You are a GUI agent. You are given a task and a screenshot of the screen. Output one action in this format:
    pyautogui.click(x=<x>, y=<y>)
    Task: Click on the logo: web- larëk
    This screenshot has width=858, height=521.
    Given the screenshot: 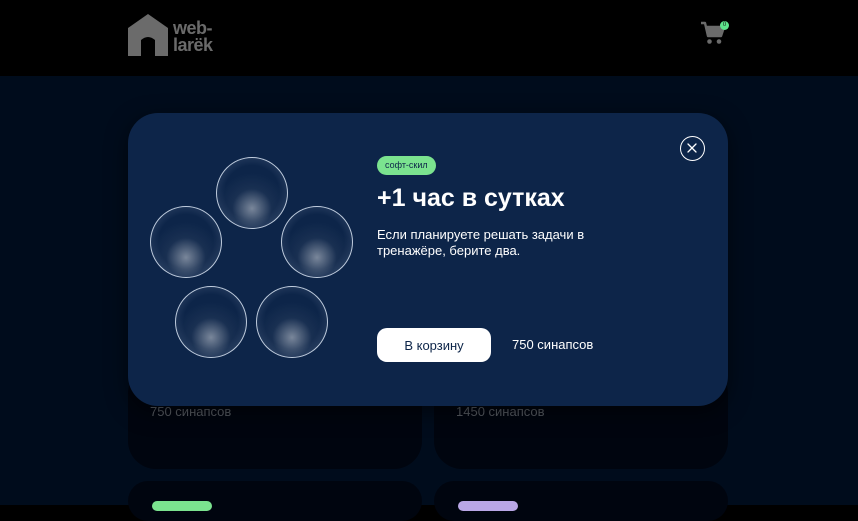 What is the action you would take?
    pyautogui.click(x=176, y=36)
    